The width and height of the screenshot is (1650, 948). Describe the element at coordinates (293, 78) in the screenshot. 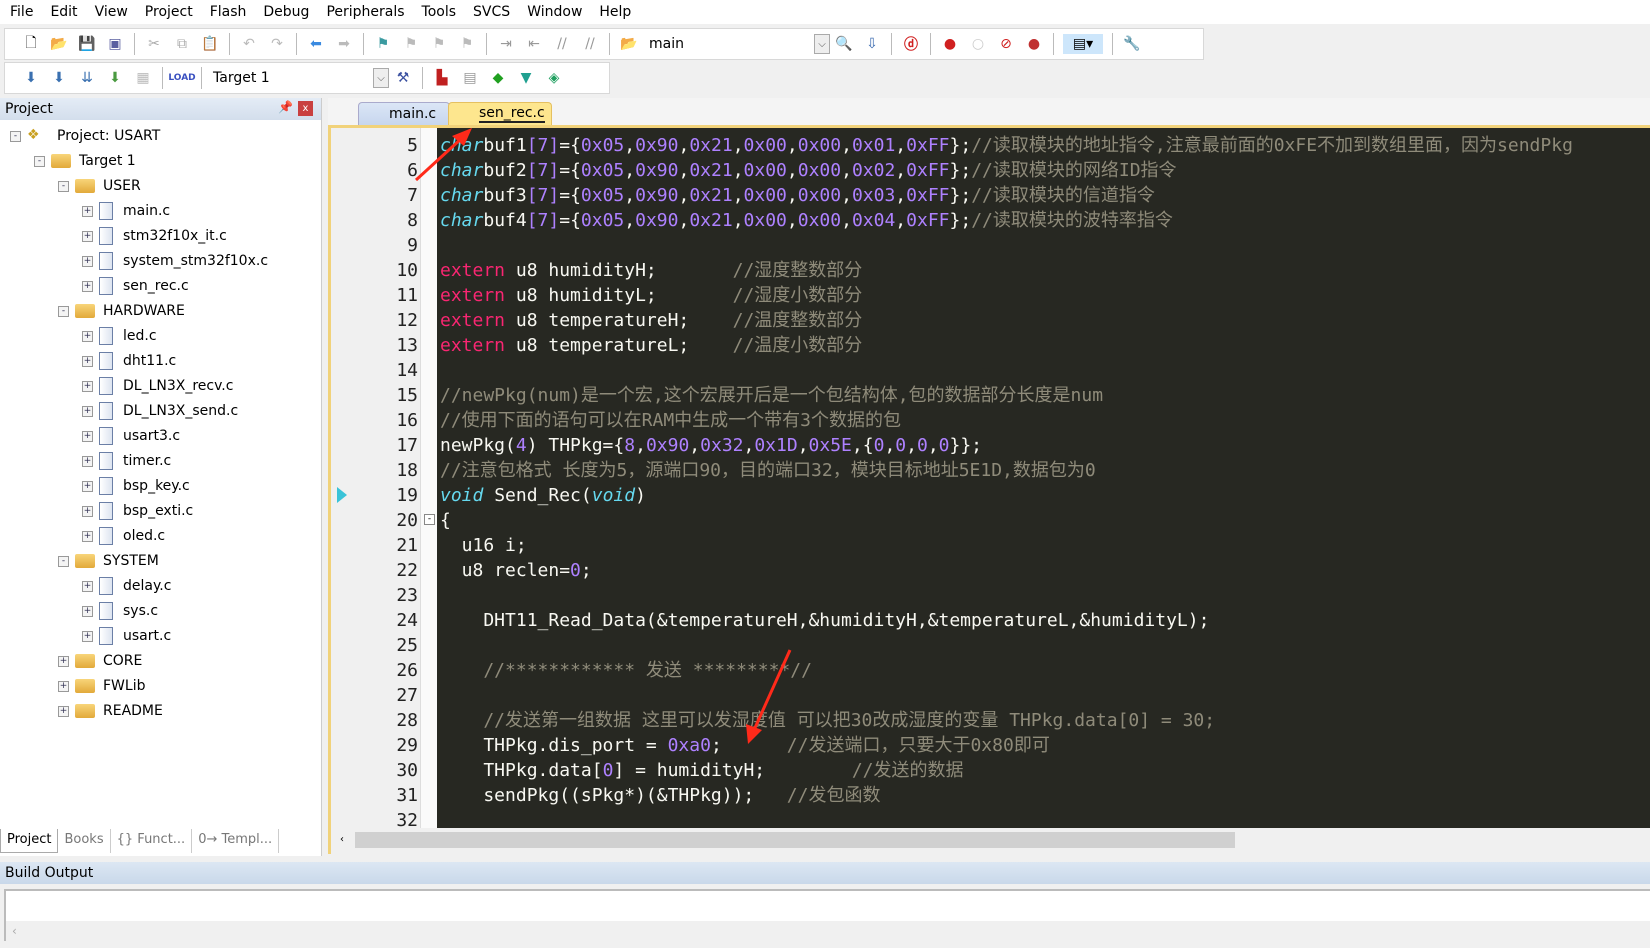

I see `target-select-value: Target 1` at that location.